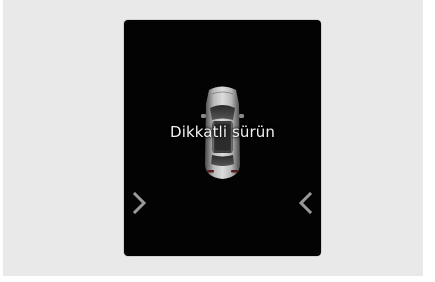 The width and height of the screenshot is (435, 282). Describe the element at coordinates (222, 132) in the screenshot. I see `driver-message: Dikkatli sürün` at that location.